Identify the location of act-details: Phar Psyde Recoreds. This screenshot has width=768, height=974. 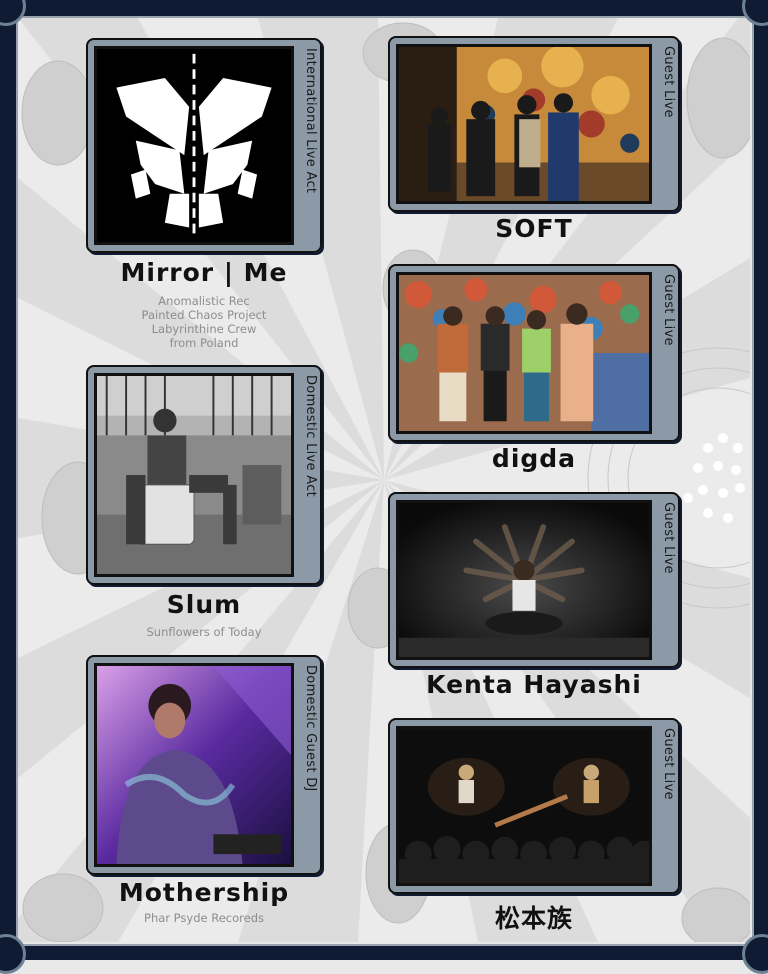
(204, 918).